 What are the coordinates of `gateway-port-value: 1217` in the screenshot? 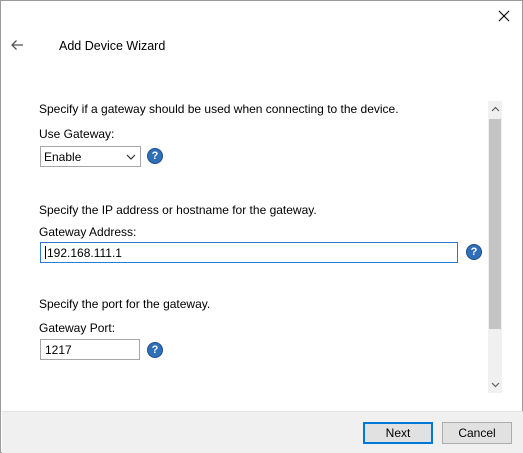 It's located at (58, 349).